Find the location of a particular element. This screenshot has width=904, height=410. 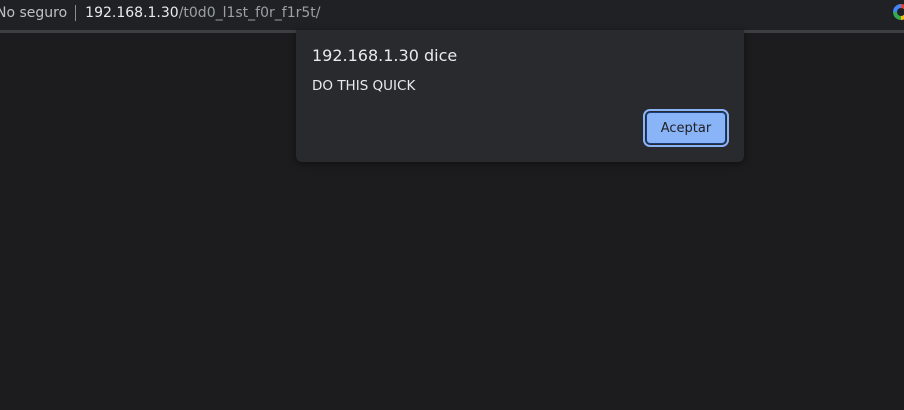

accept-button: Aceptar is located at coordinates (686, 128).